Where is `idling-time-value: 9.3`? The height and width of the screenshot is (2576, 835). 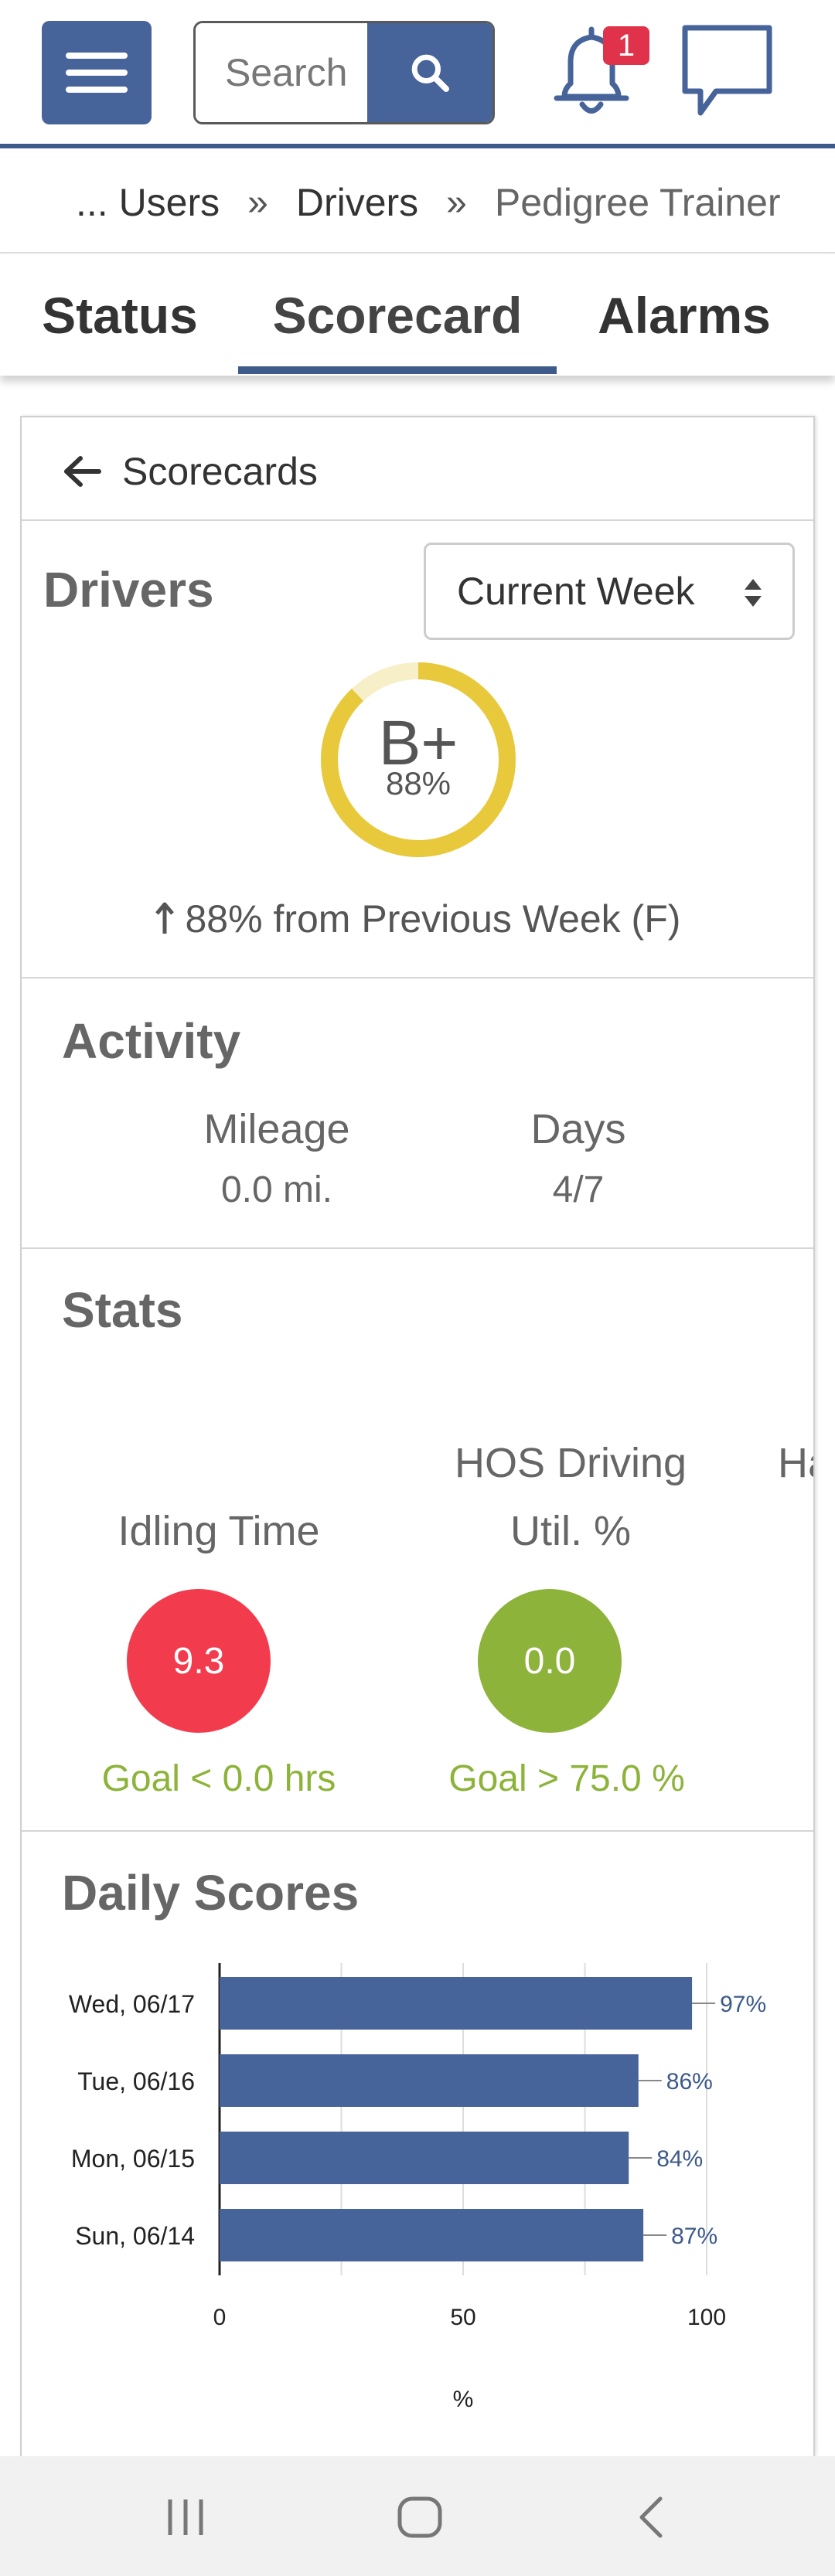 idling-time-value: 9.3 is located at coordinates (198, 1661).